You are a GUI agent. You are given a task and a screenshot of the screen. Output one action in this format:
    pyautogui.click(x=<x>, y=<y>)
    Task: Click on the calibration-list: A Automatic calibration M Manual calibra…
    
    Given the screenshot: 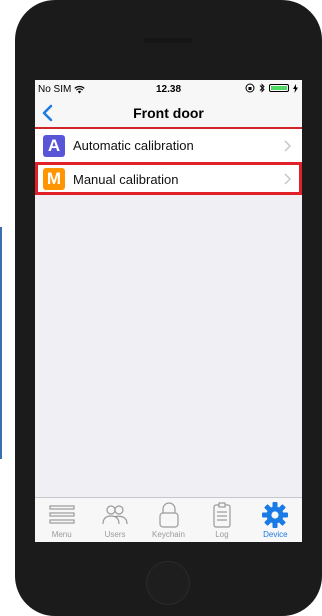 What is the action you would take?
    pyautogui.click(x=168, y=162)
    